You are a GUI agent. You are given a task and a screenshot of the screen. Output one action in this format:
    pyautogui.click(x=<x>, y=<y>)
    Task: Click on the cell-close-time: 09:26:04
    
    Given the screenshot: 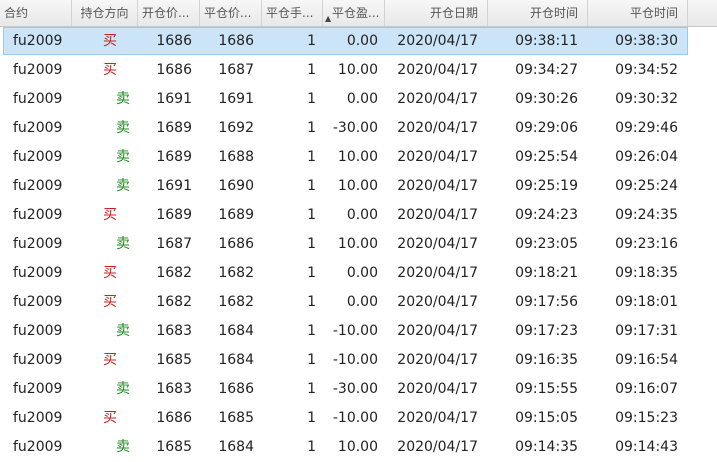 What is the action you would take?
    pyautogui.click(x=646, y=157)
    